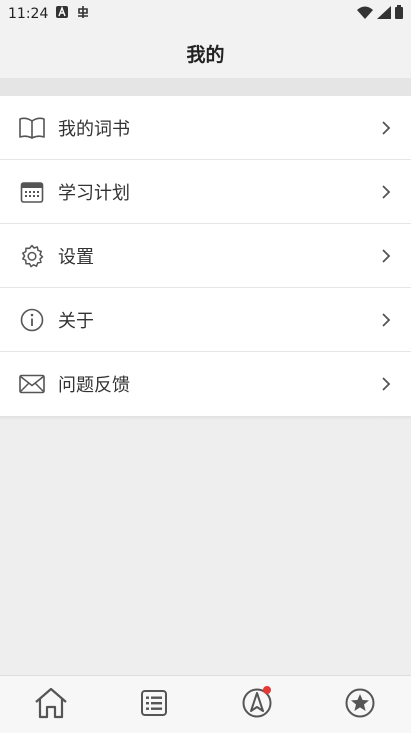 The image size is (411, 733). What do you see at coordinates (257, 705) in the screenshot?
I see `tab-discover` at bounding box center [257, 705].